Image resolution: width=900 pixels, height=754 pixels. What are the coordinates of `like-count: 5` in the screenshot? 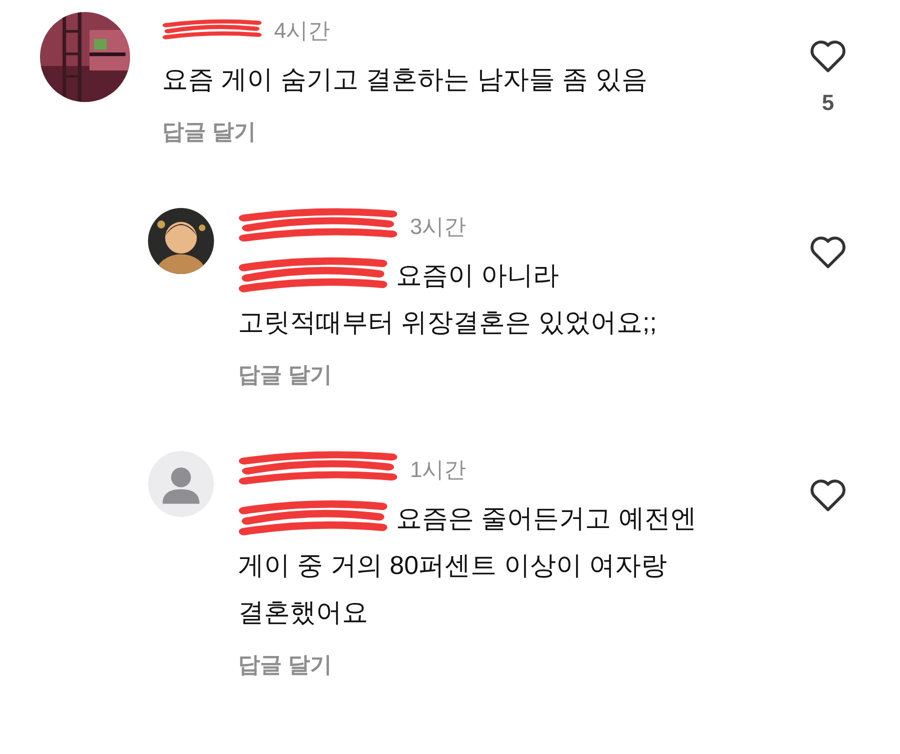 It's located at (828, 103).